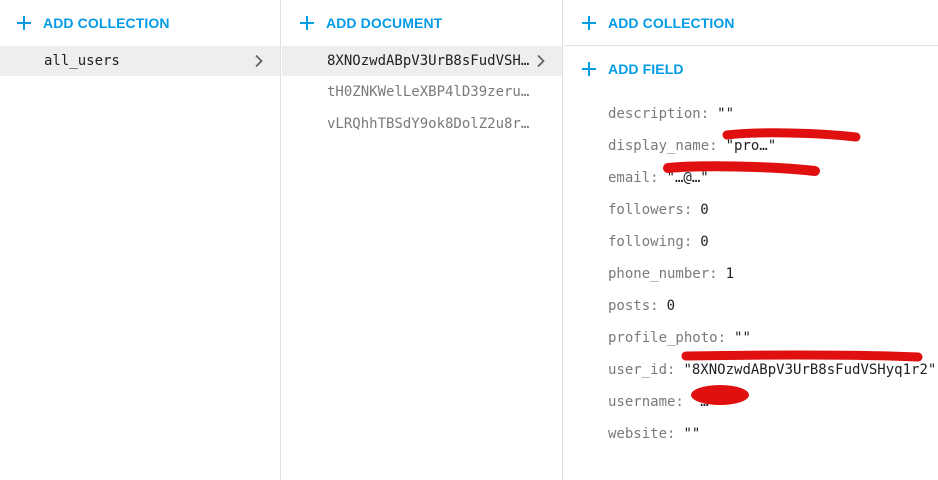 Image resolution: width=938 pixels, height=480 pixels. What do you see at coordinates (751, 23) in the screenshot?
I see `add-subcollection-button: ADD COLLECTION` at bounding box center [751, 23].